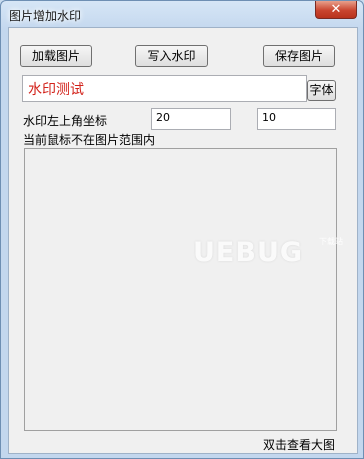  Describe the element at coordinates (164, 88) in the screenshot. I see `watermark-text-input: 水印测试` at that location.